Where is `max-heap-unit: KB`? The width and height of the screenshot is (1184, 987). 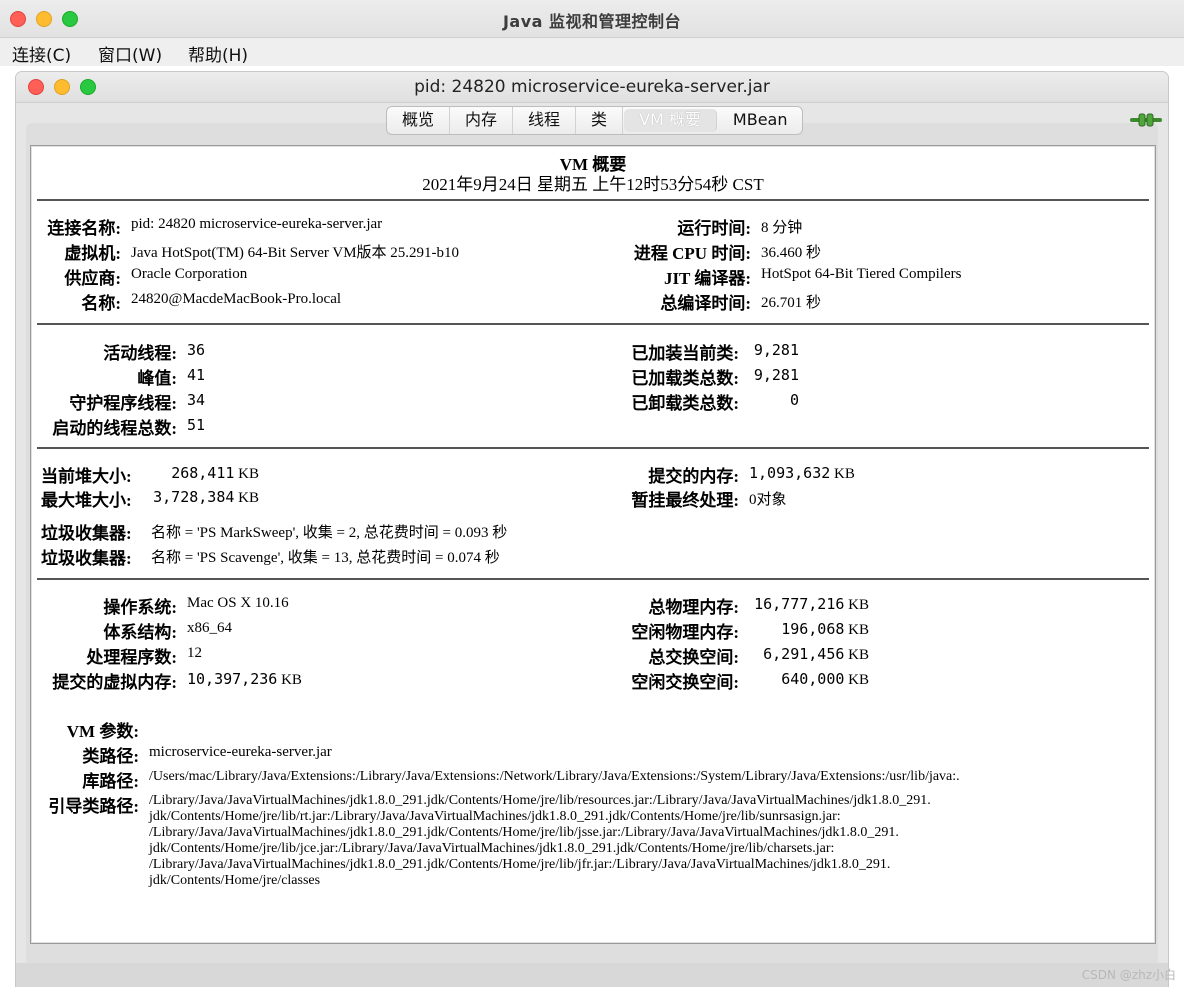
max-heap-unit: KB is located at coordinates (248, 498).